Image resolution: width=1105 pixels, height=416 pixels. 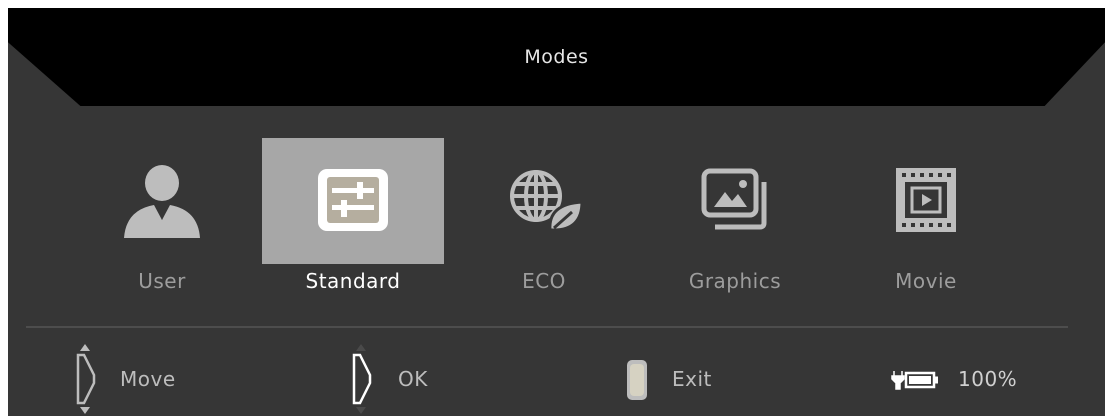 I want to click on mode-user, so click(x=162, y=201).